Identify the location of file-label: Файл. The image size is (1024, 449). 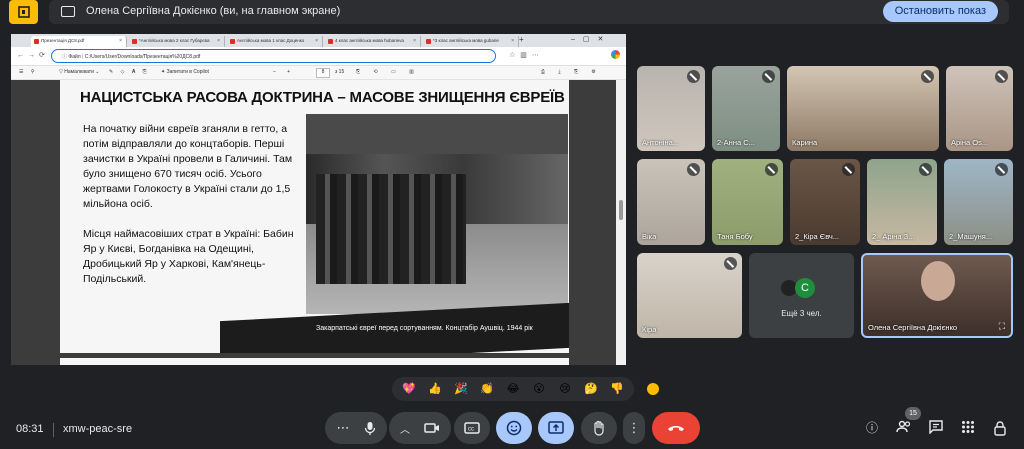
(74, 57).